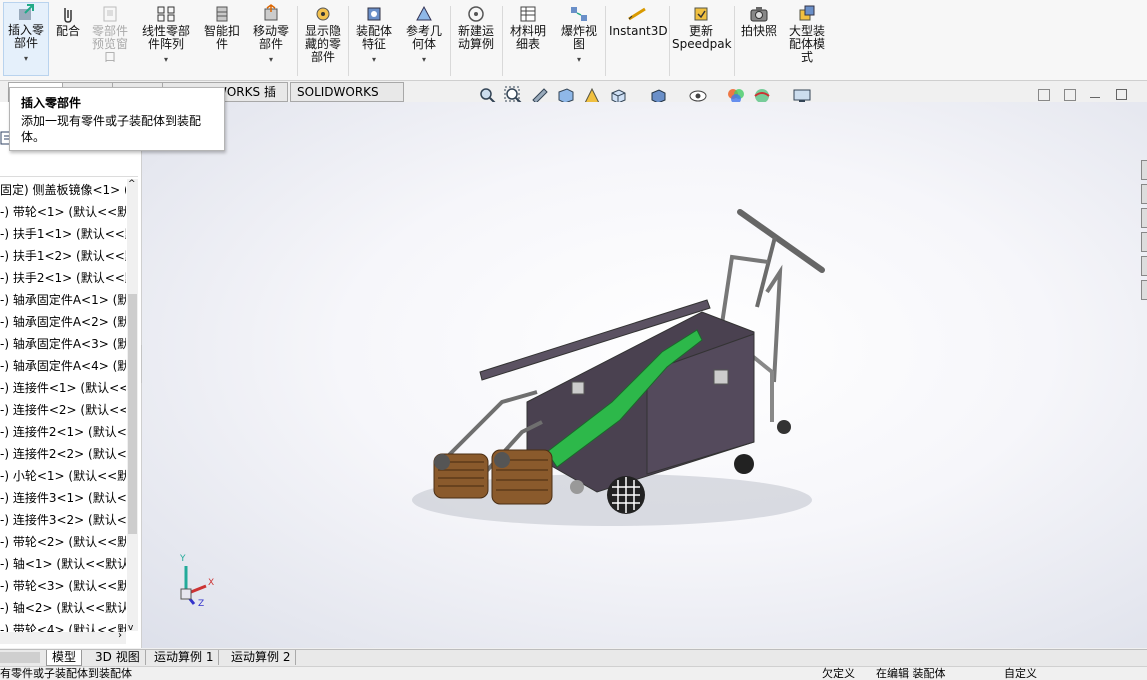 This screenshot has width=1147, height=680. What do you see at coordinates (424, 13) in the screenshot?
I see `reference-geometry-icon` at bounding box center [424, 13].